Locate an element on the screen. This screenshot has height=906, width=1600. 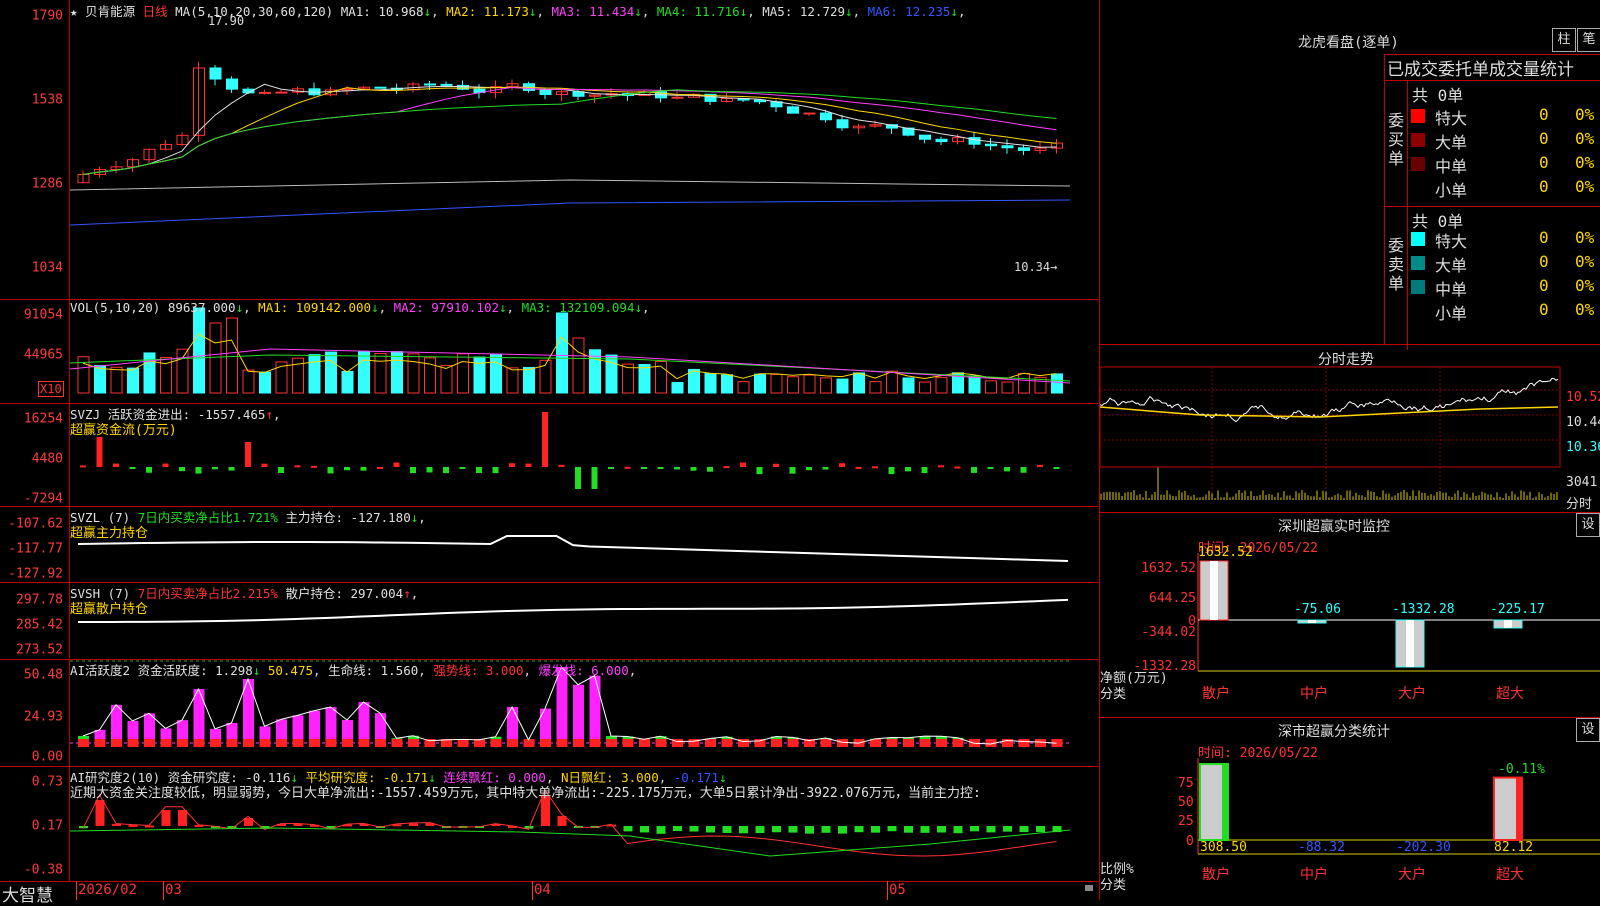
svzl-y-axis: -107.62 -117.77 -127.92 is located at coordinates (35, 544).